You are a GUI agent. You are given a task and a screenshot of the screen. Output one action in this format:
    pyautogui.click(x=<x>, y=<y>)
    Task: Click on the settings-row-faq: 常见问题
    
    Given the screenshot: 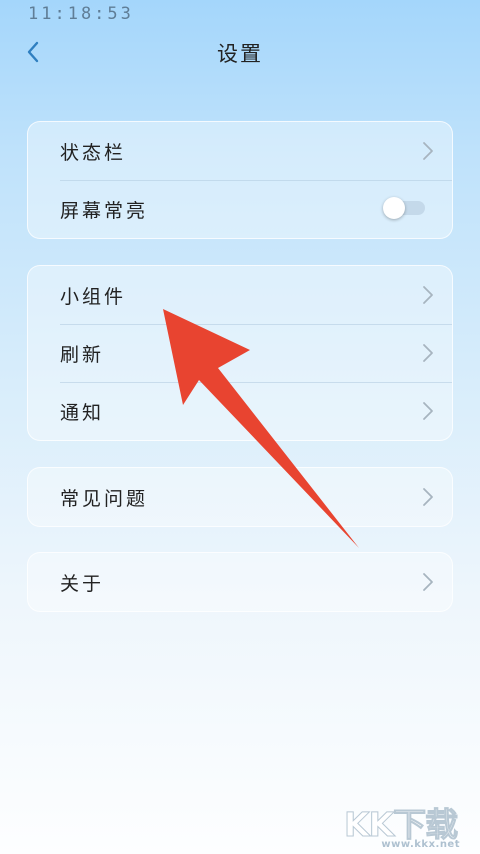 What is the action you would take?
    pyautogui.click(x=240, y=497)
    